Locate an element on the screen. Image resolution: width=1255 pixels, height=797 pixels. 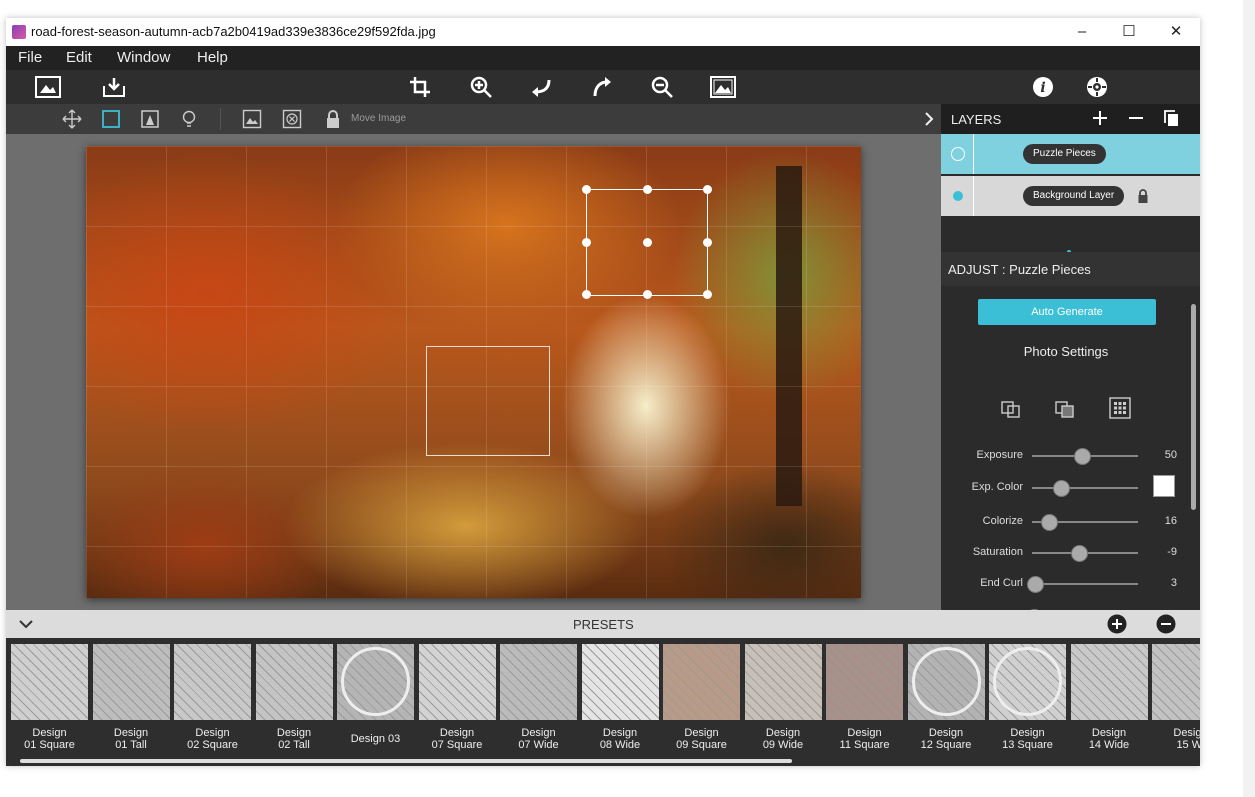
bulb-icon is located at coordinates (189, 119).